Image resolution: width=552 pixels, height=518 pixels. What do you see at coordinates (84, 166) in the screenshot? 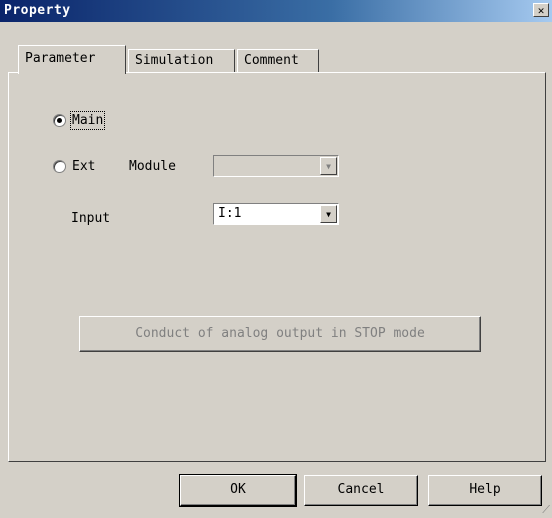
I see `ext-label: Ext` at bounding box center [84, 166].